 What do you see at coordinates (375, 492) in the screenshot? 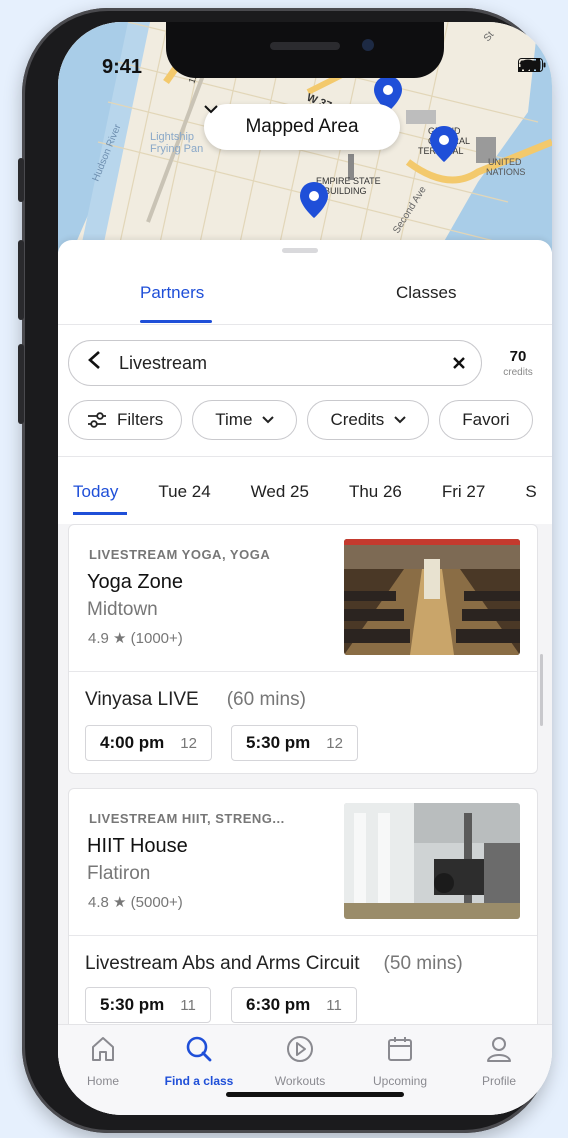
I see `day-thu: Thu 26` at bounding box center [375, 492].